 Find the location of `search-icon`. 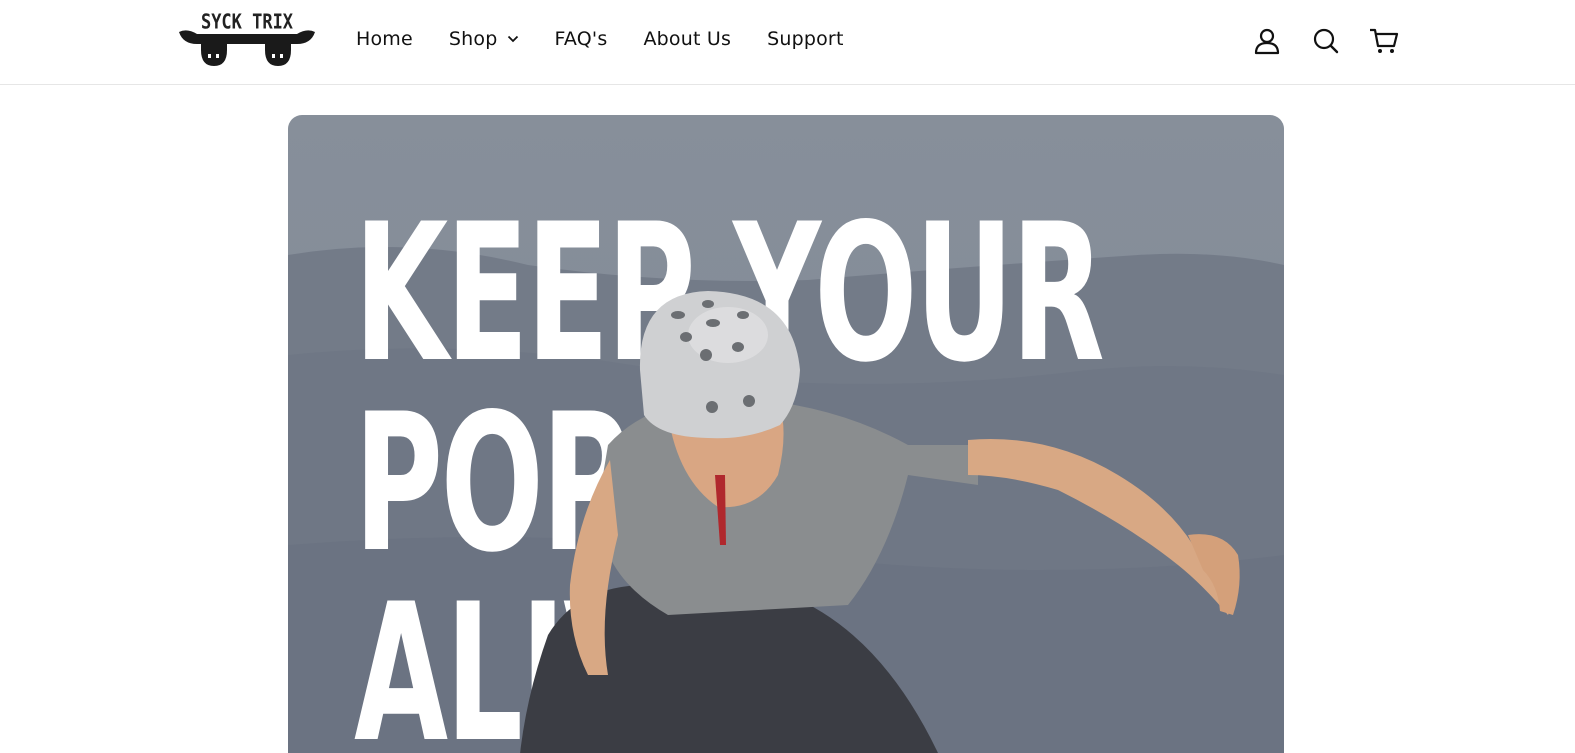

search-icon is located at coordinates (1326, 41).